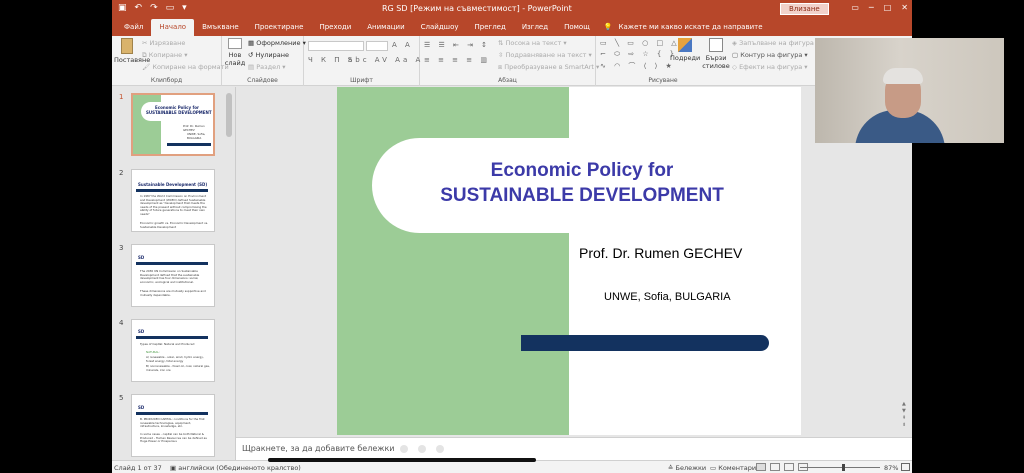 This screenshot has width=1024, height=473. What do you see at coordinates (335, 27) in the screenshot?
I see `tab-transitions: Преходи` at bounding box center [335, 27].